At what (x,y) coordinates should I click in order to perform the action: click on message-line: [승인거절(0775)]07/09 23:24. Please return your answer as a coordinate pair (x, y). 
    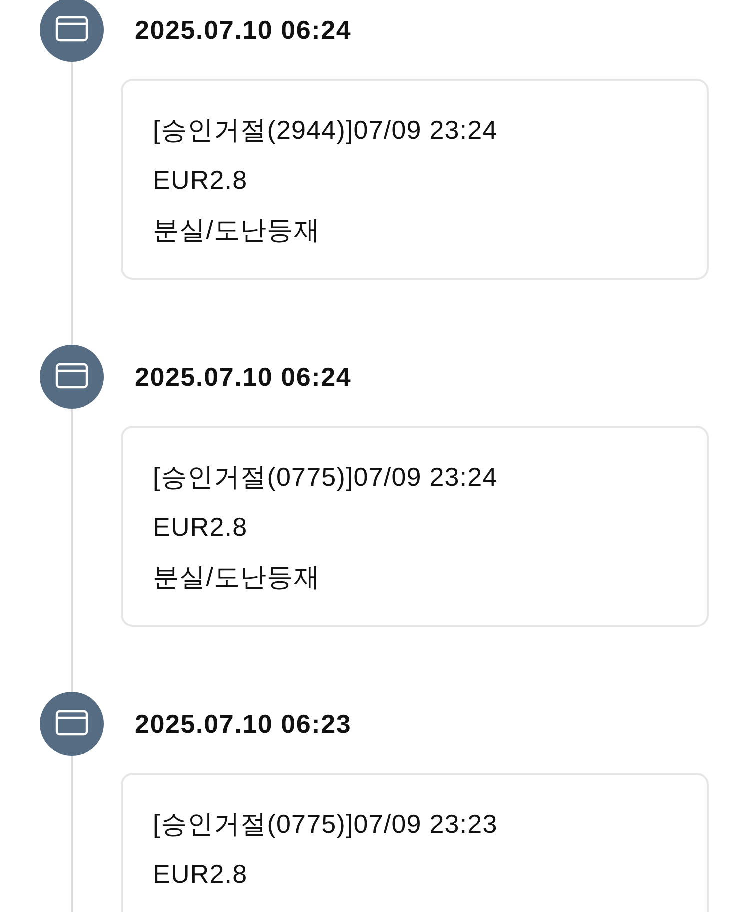
    Looking at the image, I should click on (325, 477).